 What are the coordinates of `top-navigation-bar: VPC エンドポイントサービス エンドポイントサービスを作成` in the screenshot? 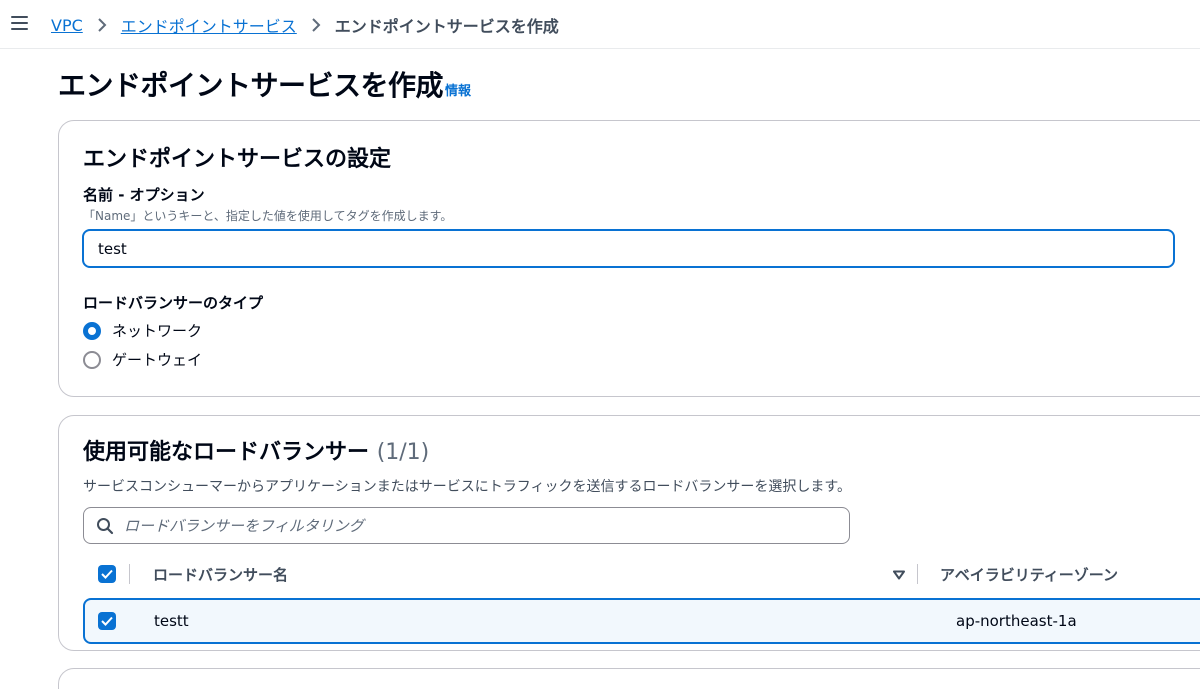 It's located at (600, 24).